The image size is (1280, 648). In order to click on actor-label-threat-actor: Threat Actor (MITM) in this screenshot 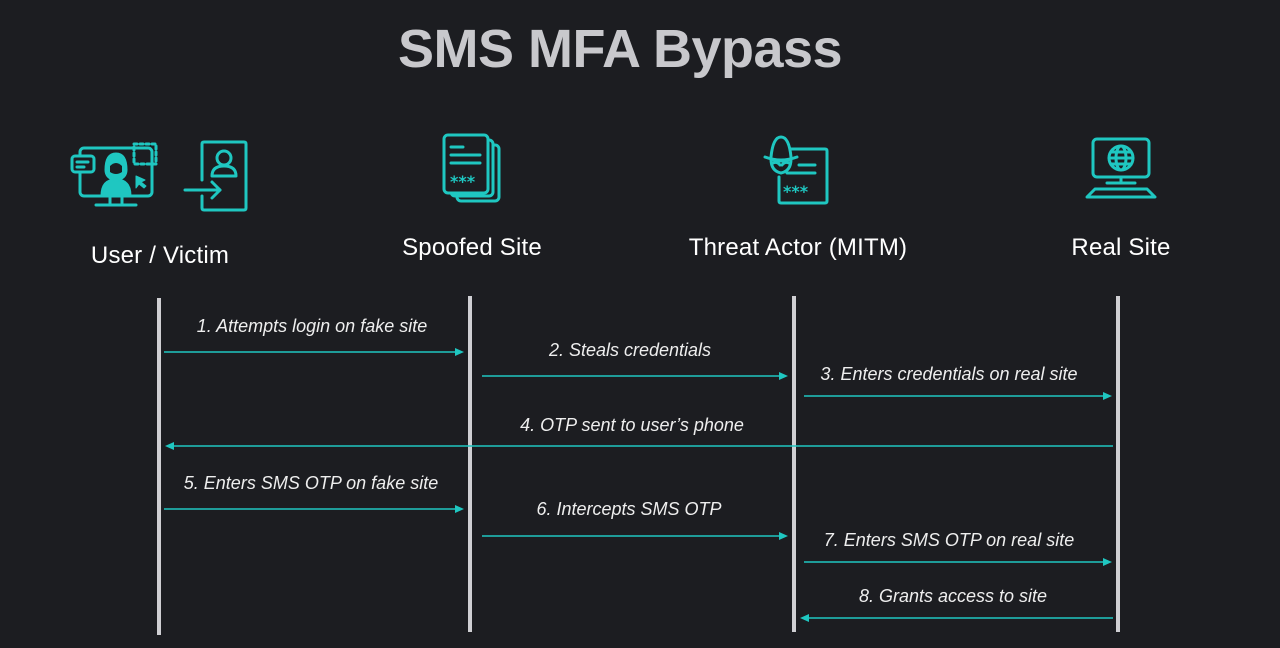, I will do `click(798, 247)`.